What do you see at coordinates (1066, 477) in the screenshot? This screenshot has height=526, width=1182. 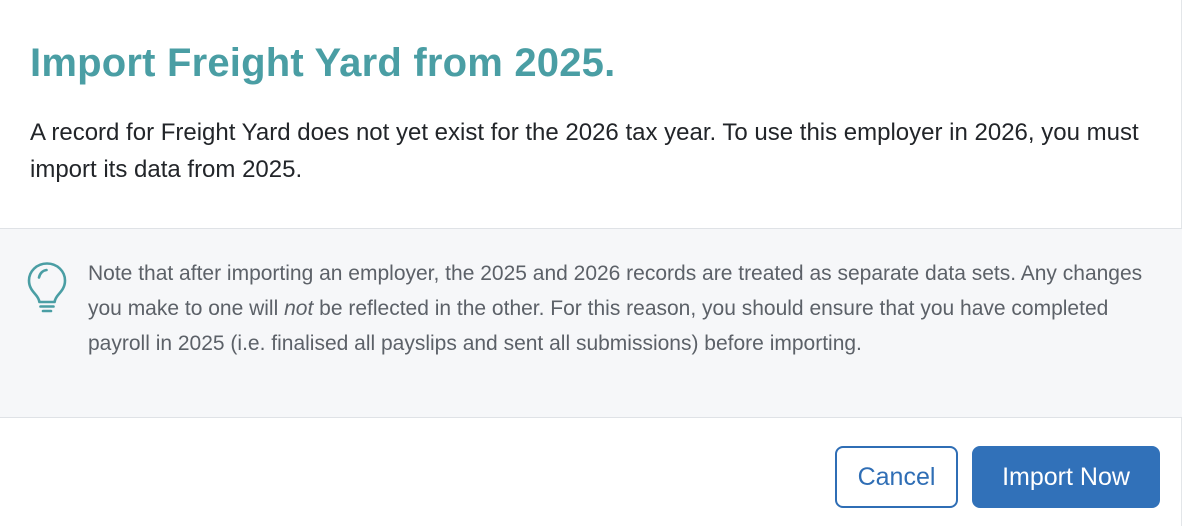 I see `import-now-button: Import Now` at bounding box center [1066, 477].